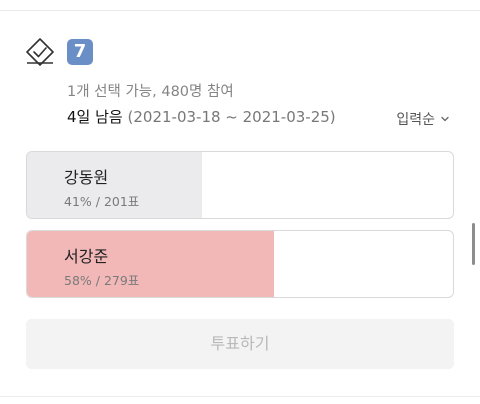  I want to click on sort-dropdown: 입력순, so click(423, 119).